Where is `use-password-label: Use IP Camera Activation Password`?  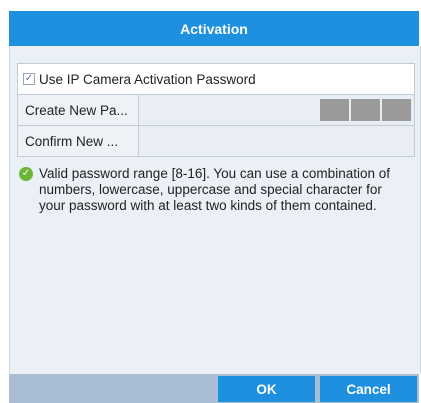
use-password-label: Use IP Camera Activation Password is located at coordinates (147, 79).